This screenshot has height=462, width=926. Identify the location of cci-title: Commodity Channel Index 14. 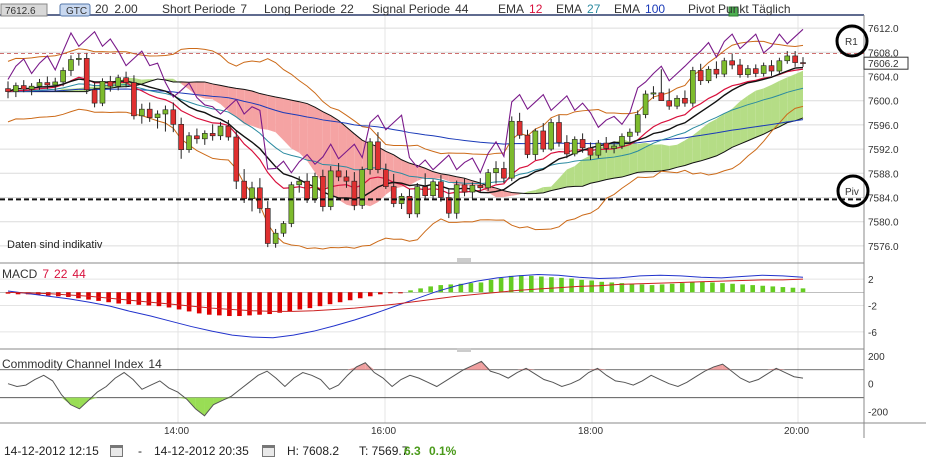
(82, 364).